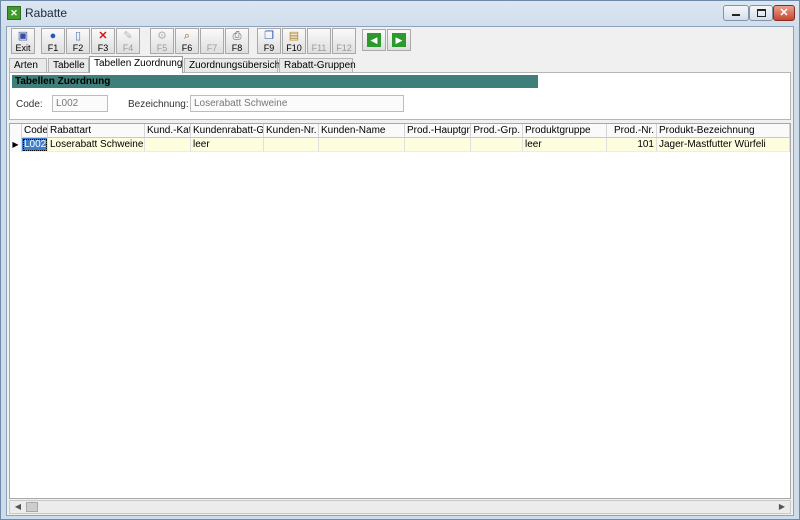 The image size is (800, 520). What do you see at coordinates (269, 36) in the screenshot?
I see `copy-icon: ❐` at bounding box center [269, 36].